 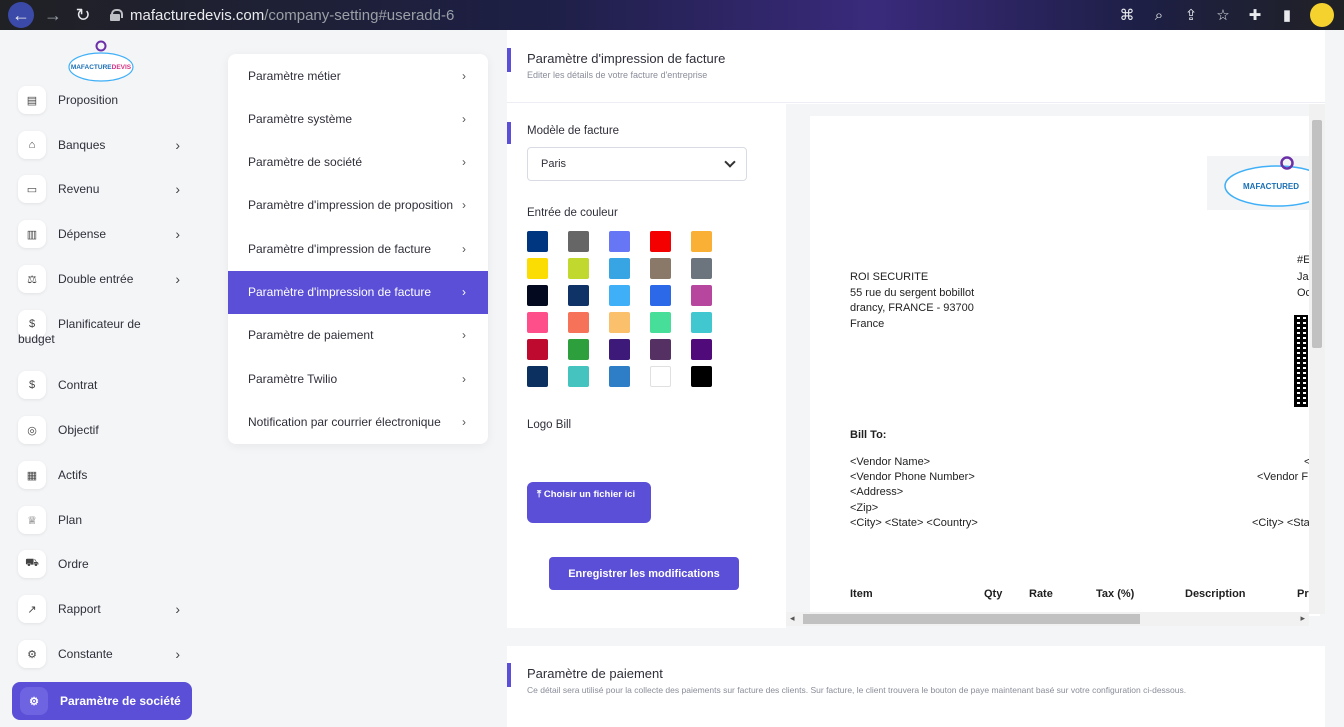 I want to click on scroll-right-icon: ▸, so click(x=1302, y=618).